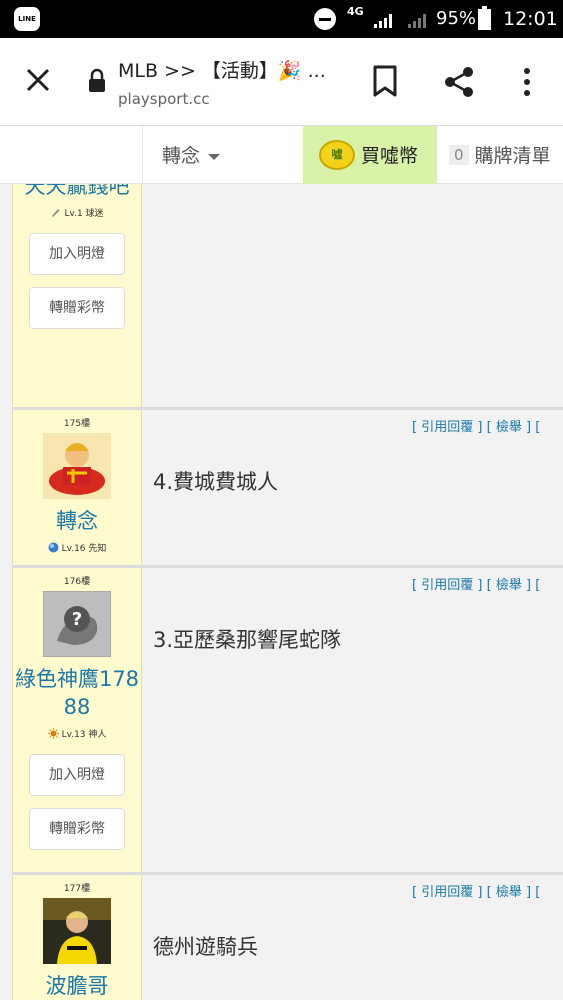 The width and height of the screenshot is (563, 1000). Describe the element at coordinates (459, 155) in the screenshot. I see `purchase-count-badge: 0` at that location.